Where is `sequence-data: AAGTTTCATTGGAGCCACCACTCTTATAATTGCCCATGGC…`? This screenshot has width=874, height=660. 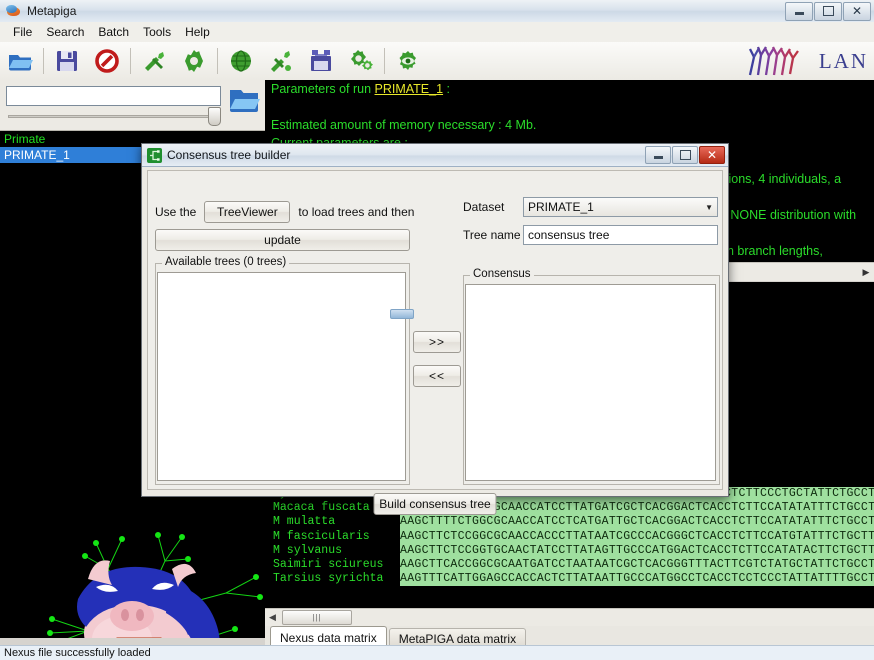
sequence-data: AAGTTTCATTGGAGCCACCACTCTTATAATTGCCCATGGC… is located at coordinates (637, 579).